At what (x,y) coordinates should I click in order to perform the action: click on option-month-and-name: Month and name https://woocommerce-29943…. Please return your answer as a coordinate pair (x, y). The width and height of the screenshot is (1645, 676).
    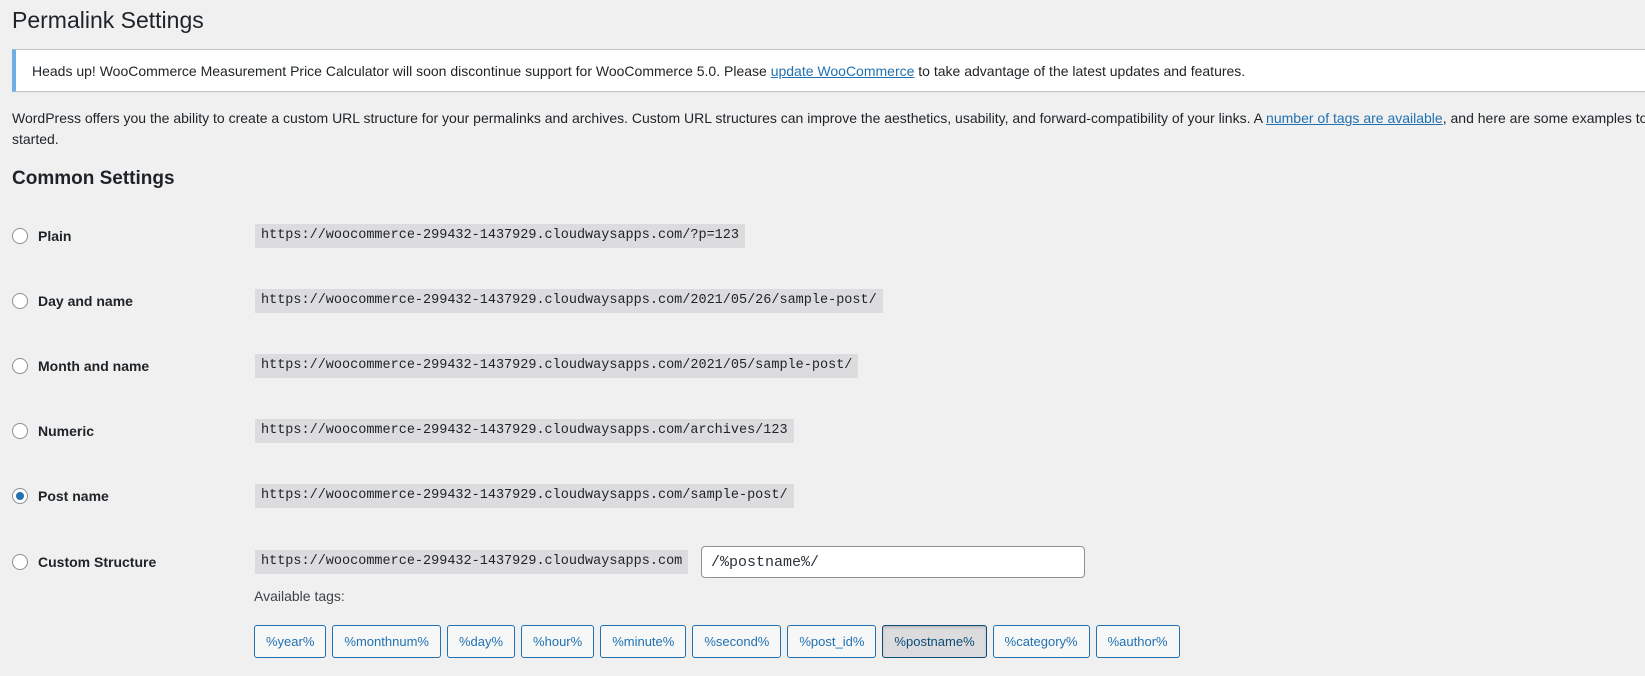
    Looking at the image, I should click on (612, 367).